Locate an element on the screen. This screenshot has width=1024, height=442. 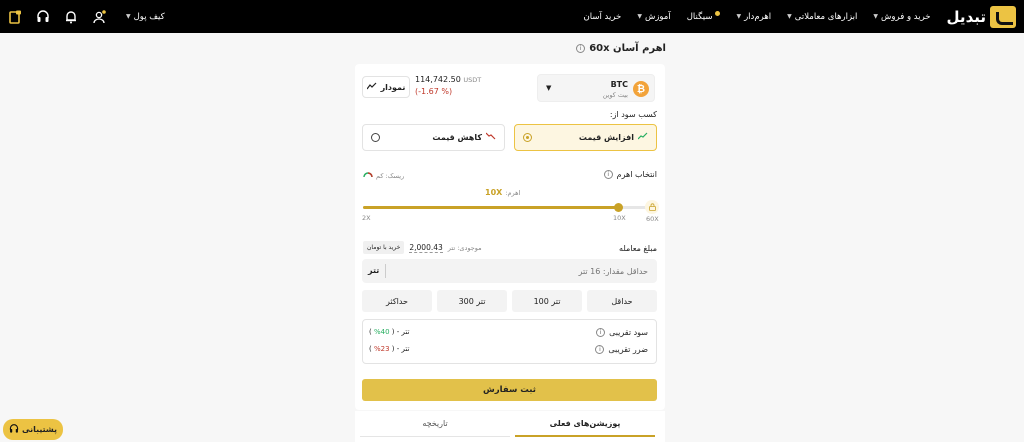
amount-input is located at coordinates (522, 271).